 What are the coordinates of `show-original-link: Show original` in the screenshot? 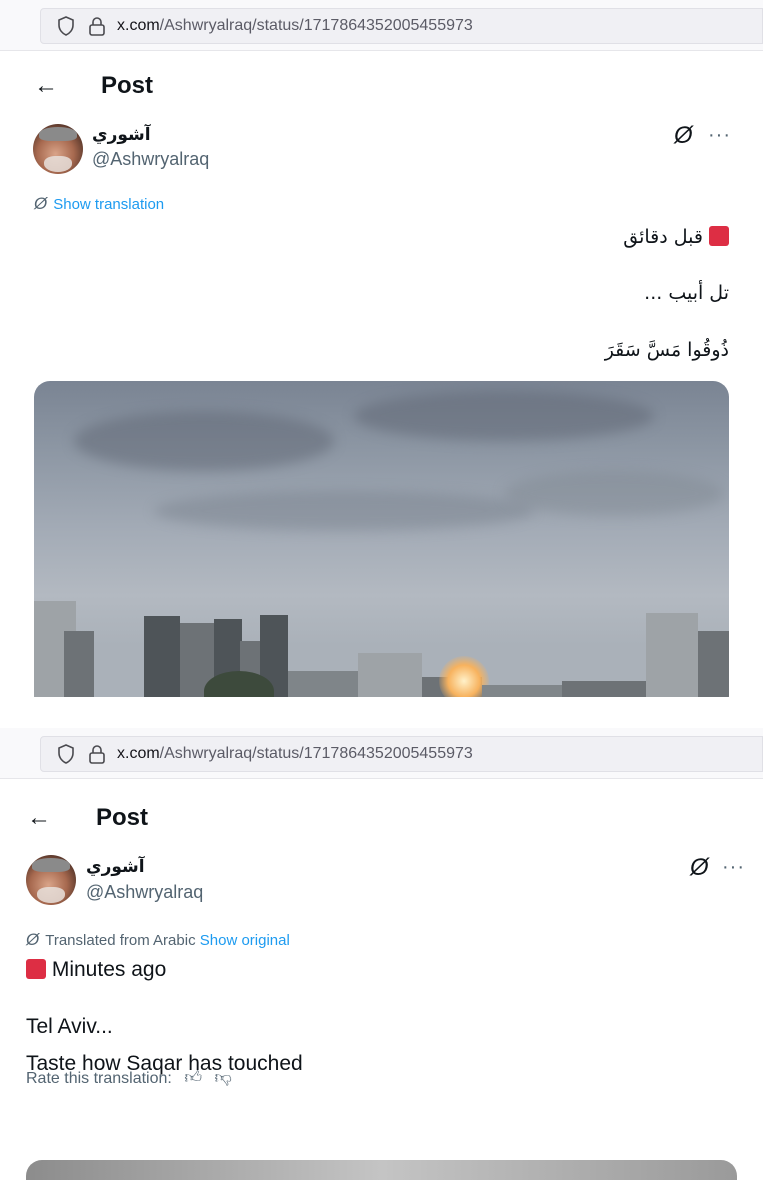 It's located at (245, 940).